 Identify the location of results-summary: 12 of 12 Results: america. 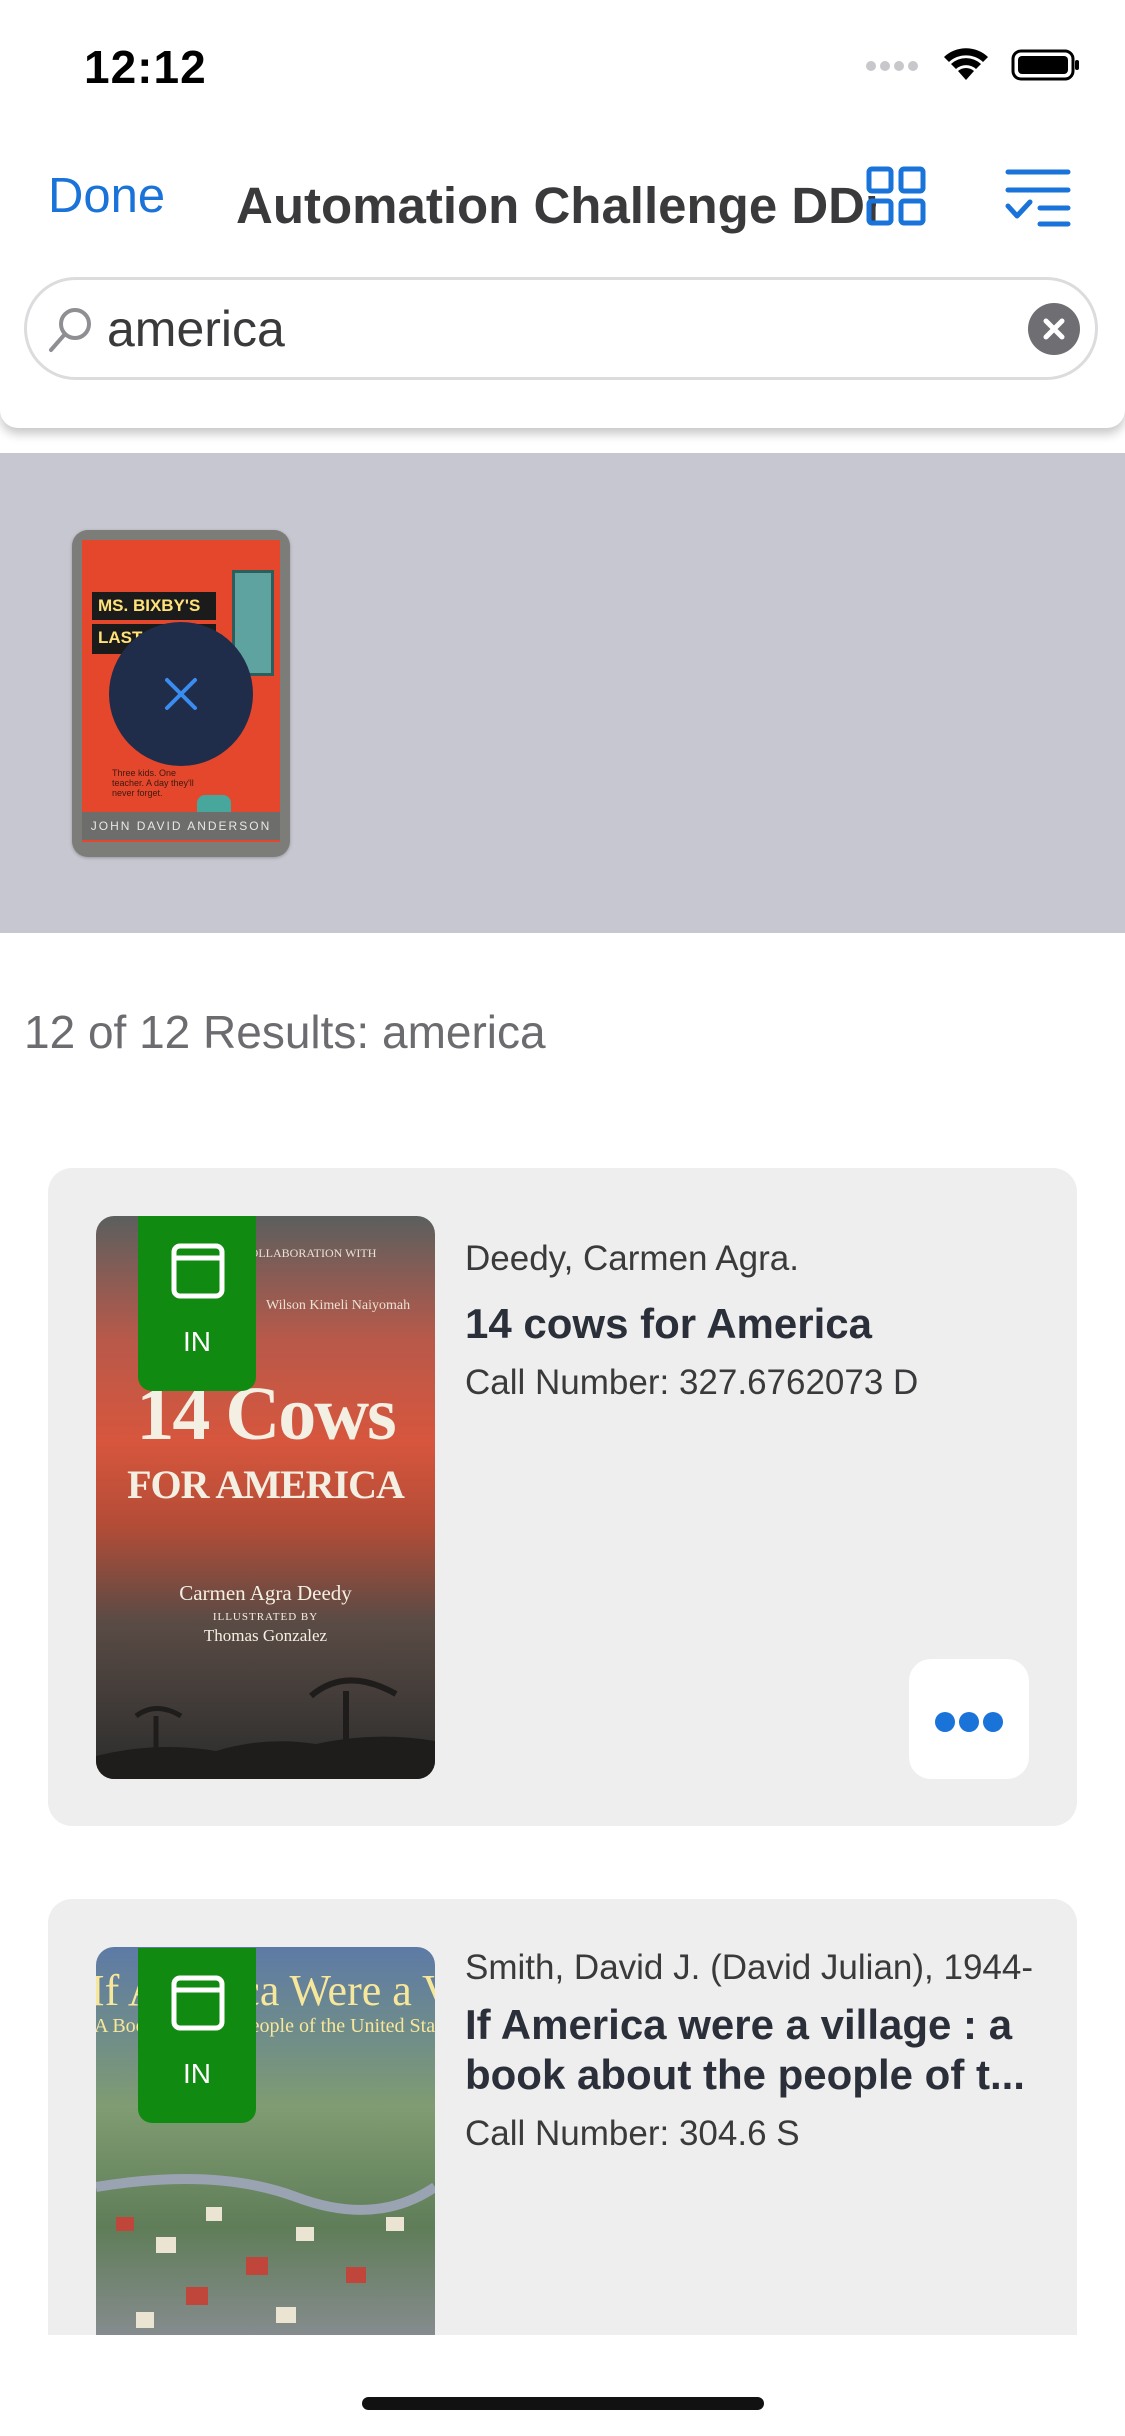
(285, 1032).